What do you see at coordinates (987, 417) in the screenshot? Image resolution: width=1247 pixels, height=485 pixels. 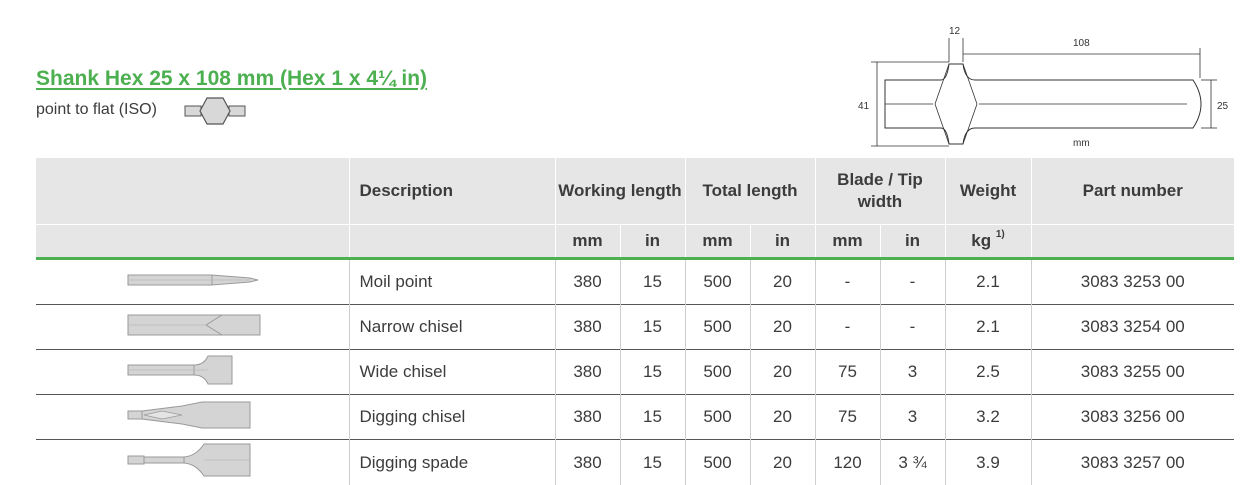 I see `weight-value: 3.2` at bounding box center [987, 417].